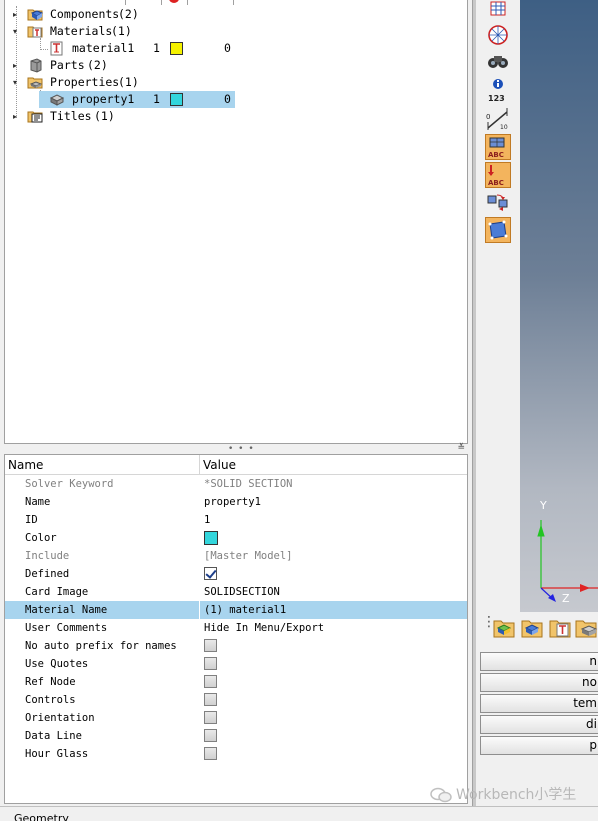  Describe the element at coordinates (210, 573) in the screenshot. I see `defined-checkbox` at that location.